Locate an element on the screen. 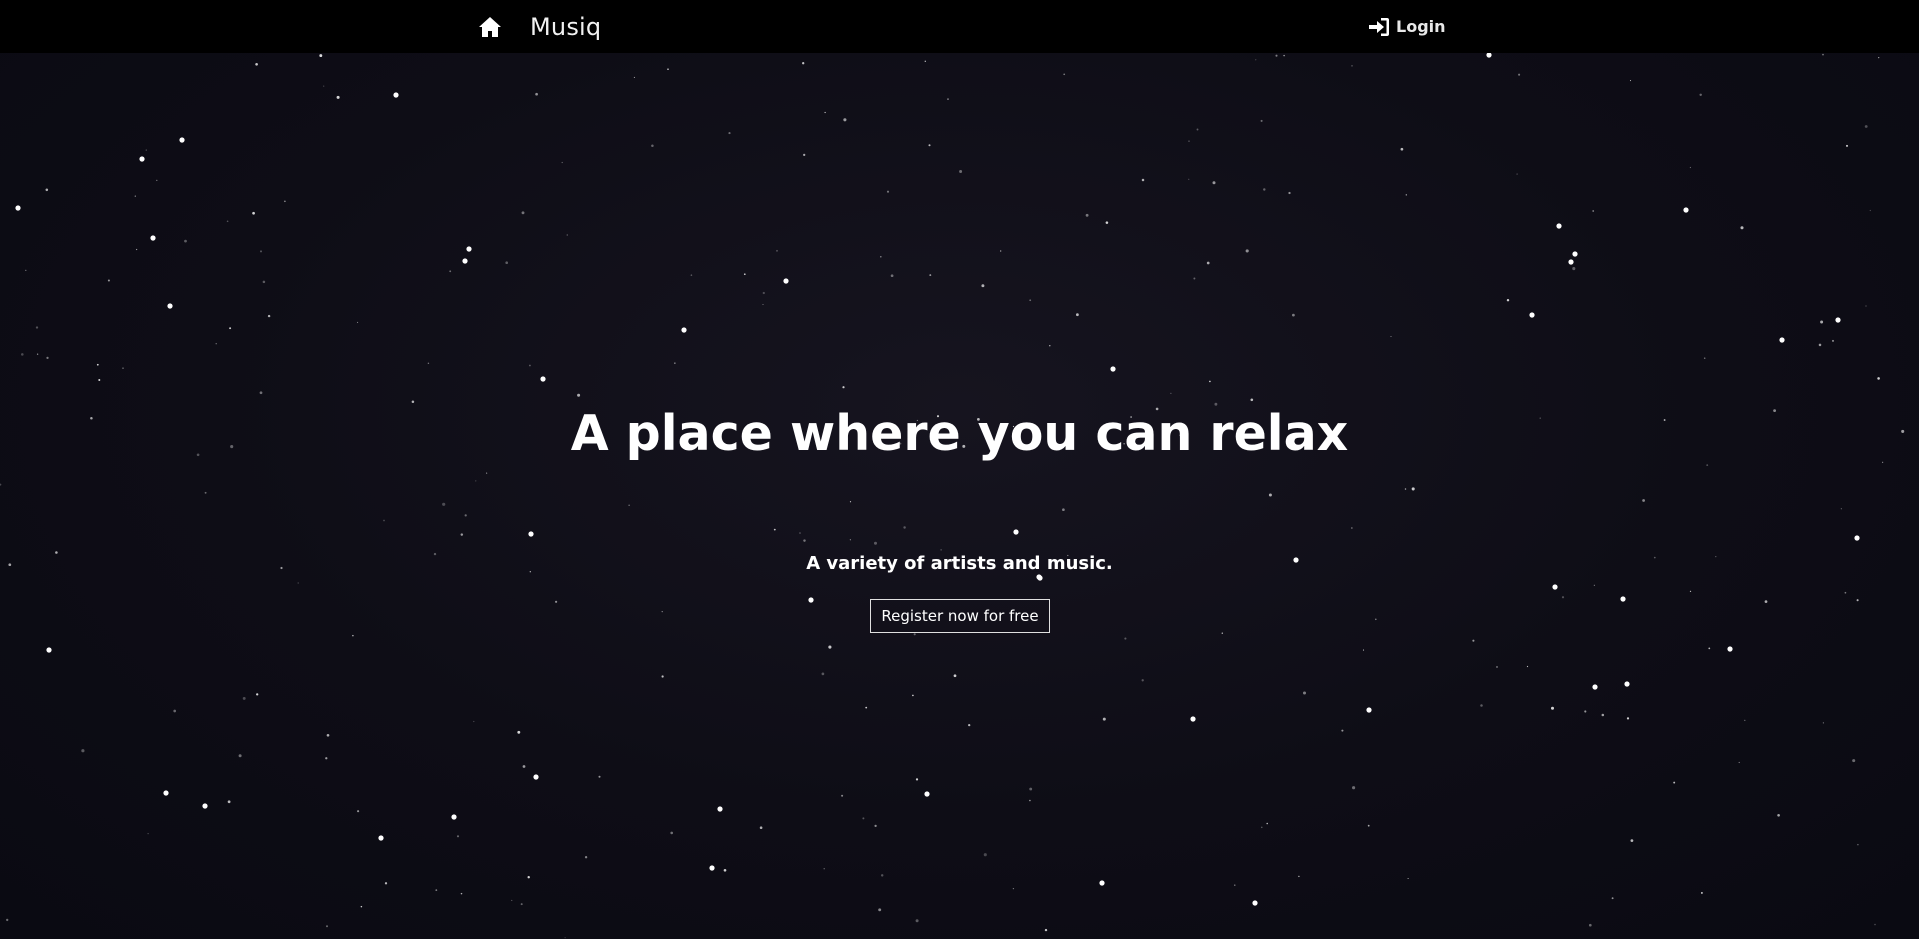 Image resolution: width=1919 pixels, height=939 pixels. register-button: Register now for free is located at coordinates (960, 616).